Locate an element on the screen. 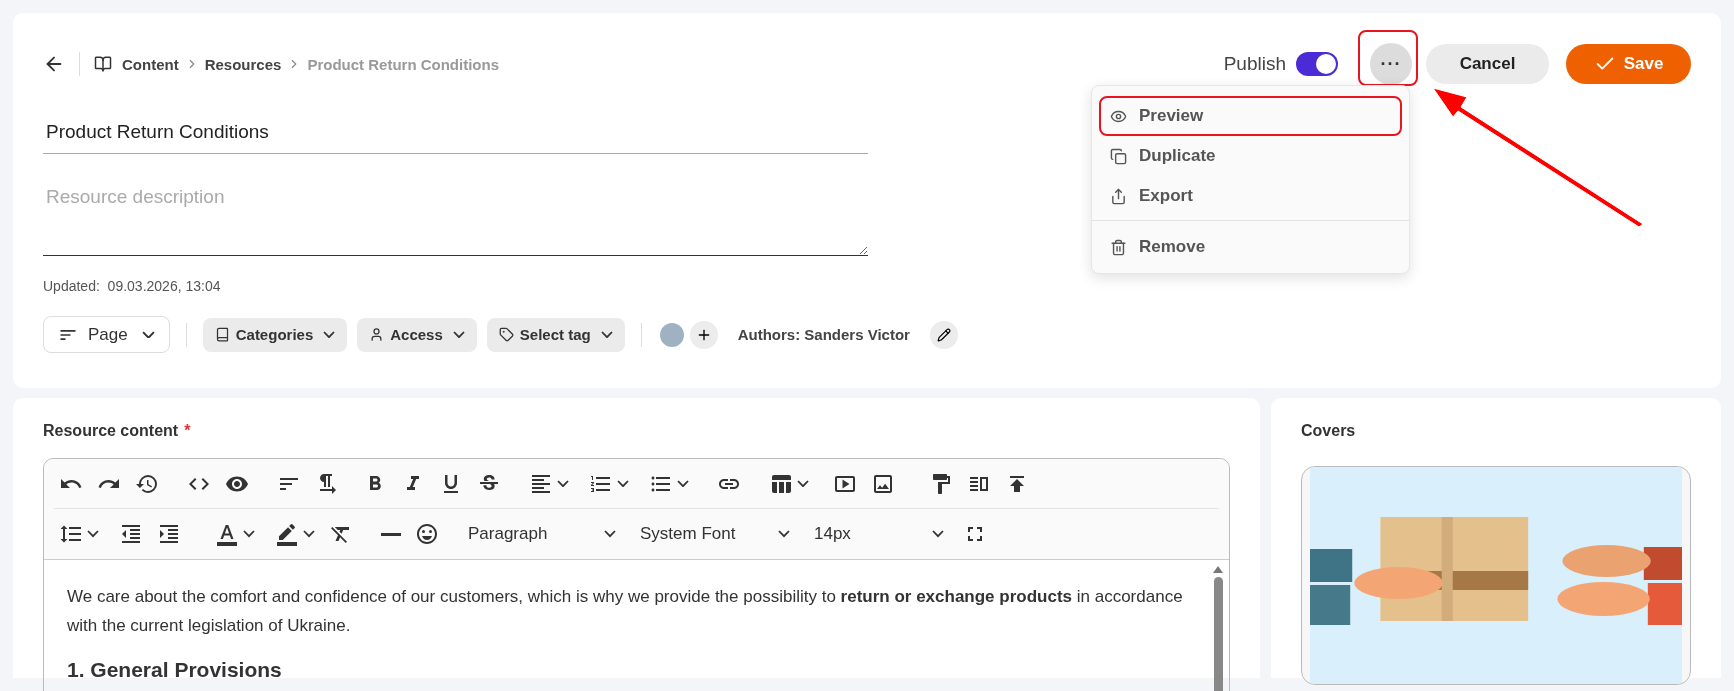  horizontal-rule-icon is located at coordinates (391, 534).